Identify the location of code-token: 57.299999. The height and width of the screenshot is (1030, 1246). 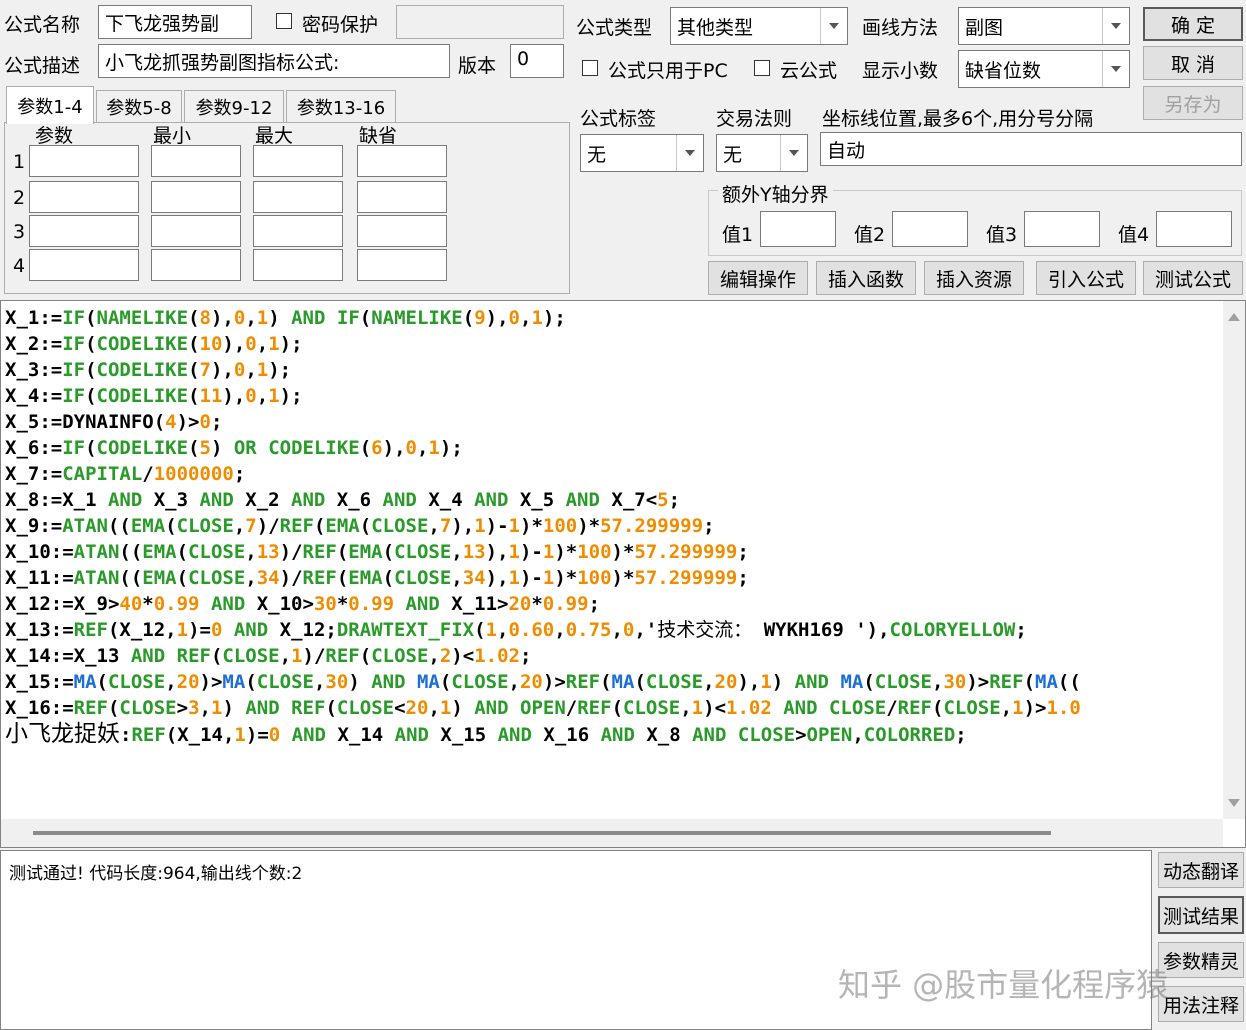
(686, 578).